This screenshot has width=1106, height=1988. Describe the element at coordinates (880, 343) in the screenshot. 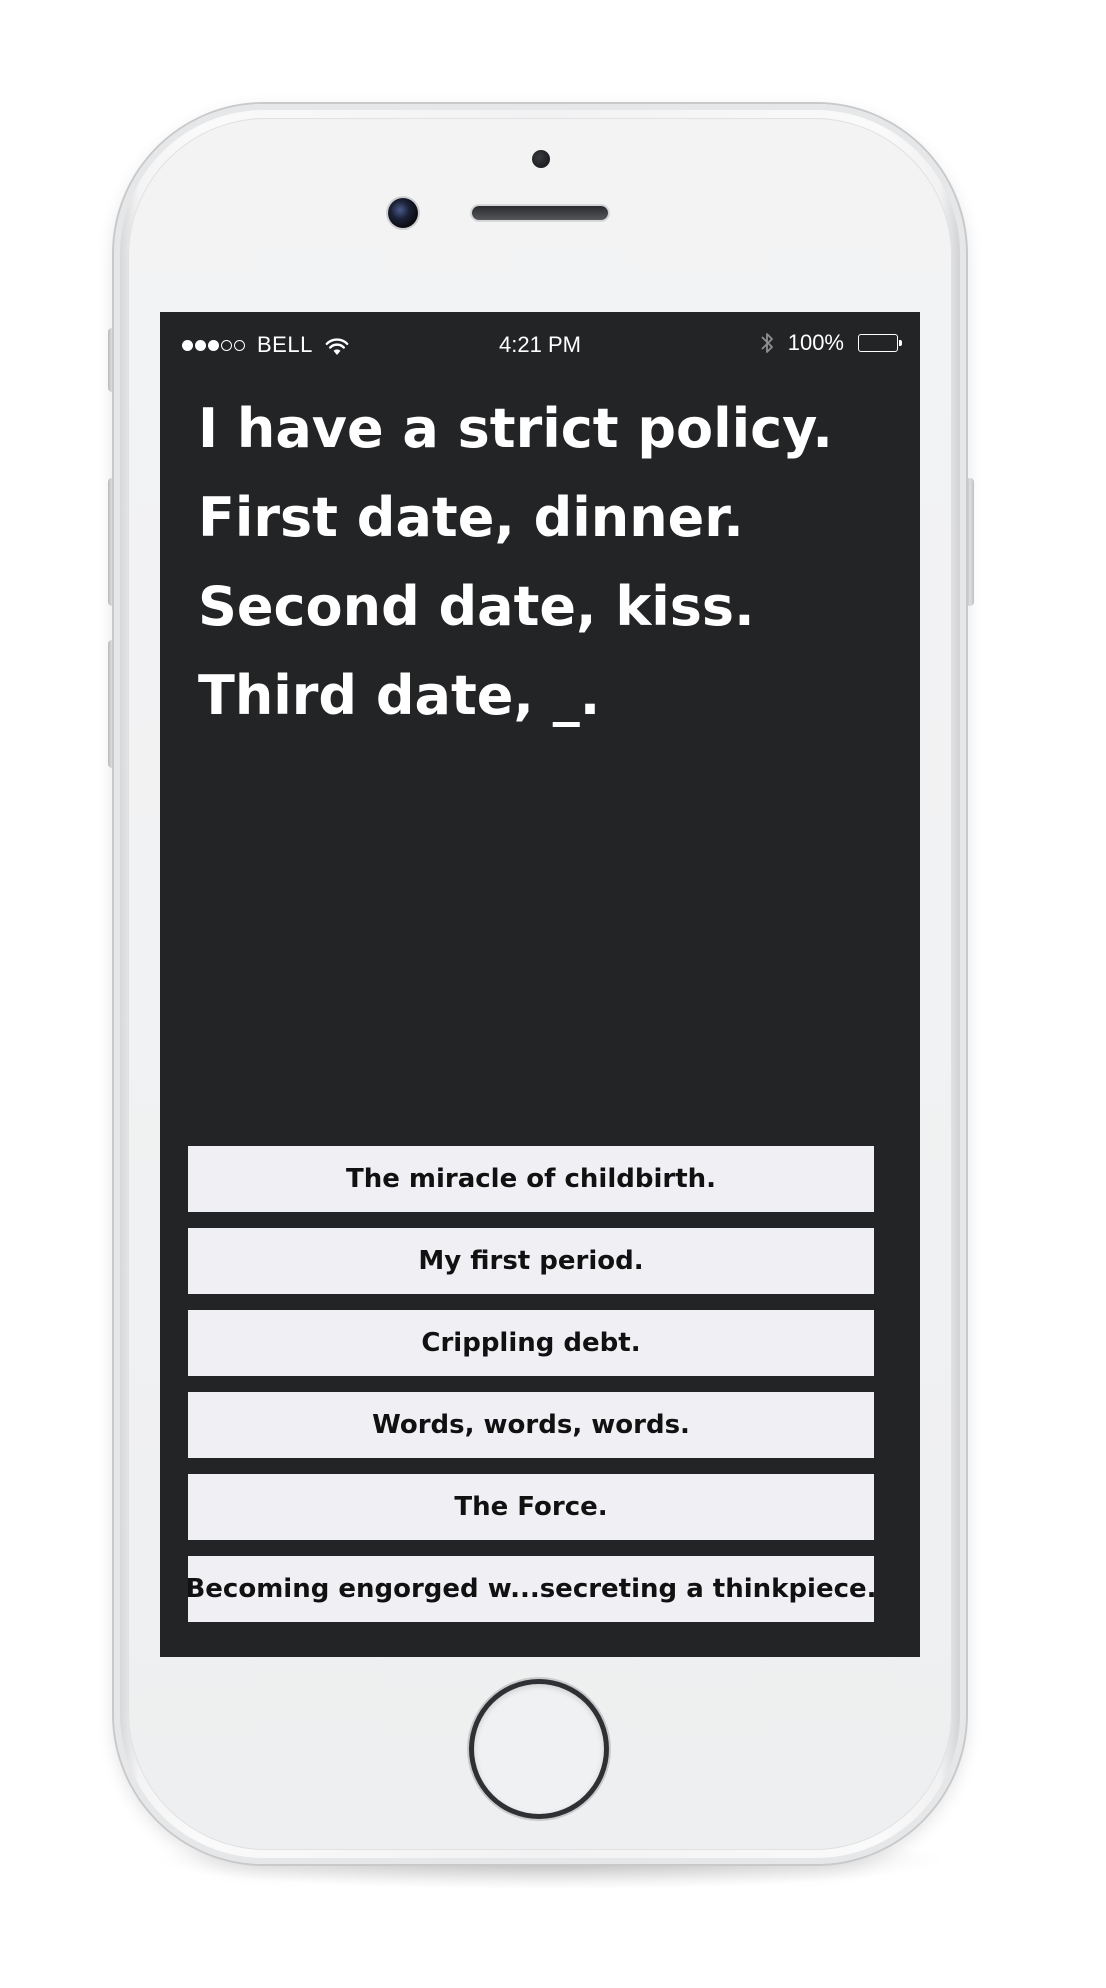

I see `battery-icon` at that location.